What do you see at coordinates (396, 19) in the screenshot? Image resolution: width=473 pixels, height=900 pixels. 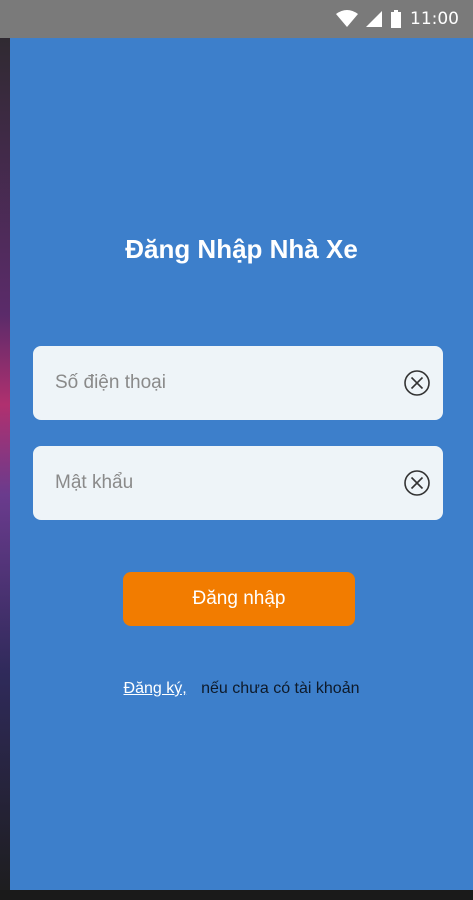 I see `battery-icon` at bounding box center [396, 19].